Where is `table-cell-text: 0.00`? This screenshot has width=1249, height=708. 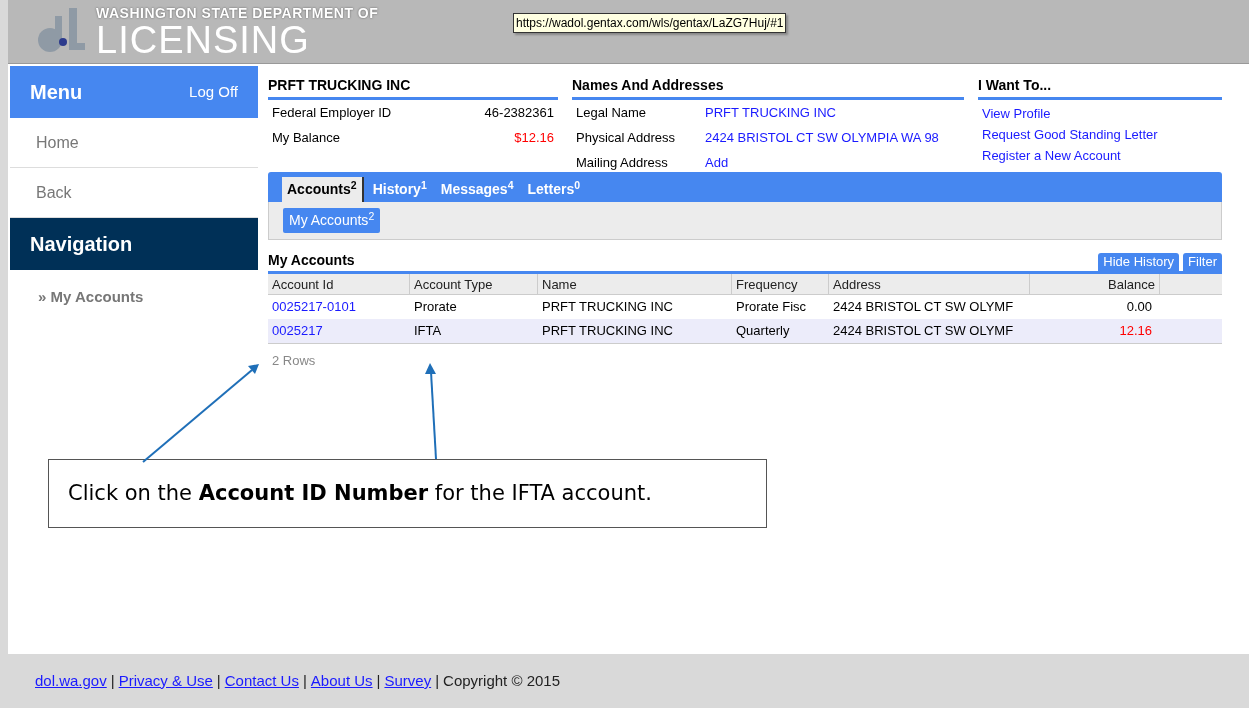
table-cell-text: 0.00 is located at coordinates (1139, 307).